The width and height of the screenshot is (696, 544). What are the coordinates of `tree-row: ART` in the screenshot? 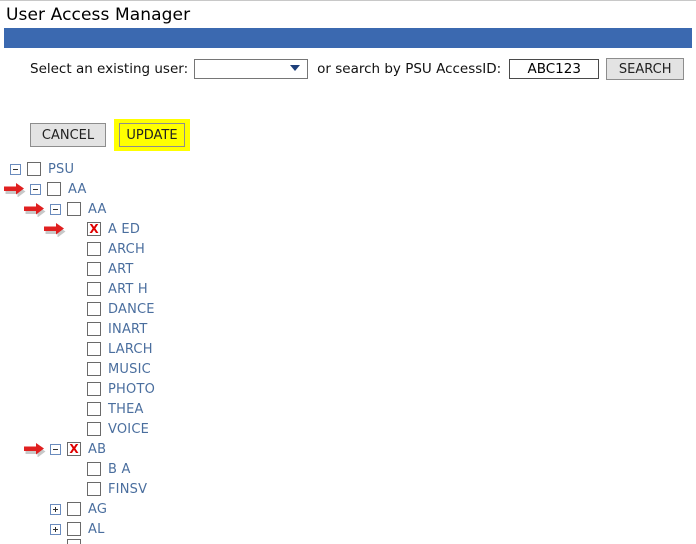 It's located at (348, 269).